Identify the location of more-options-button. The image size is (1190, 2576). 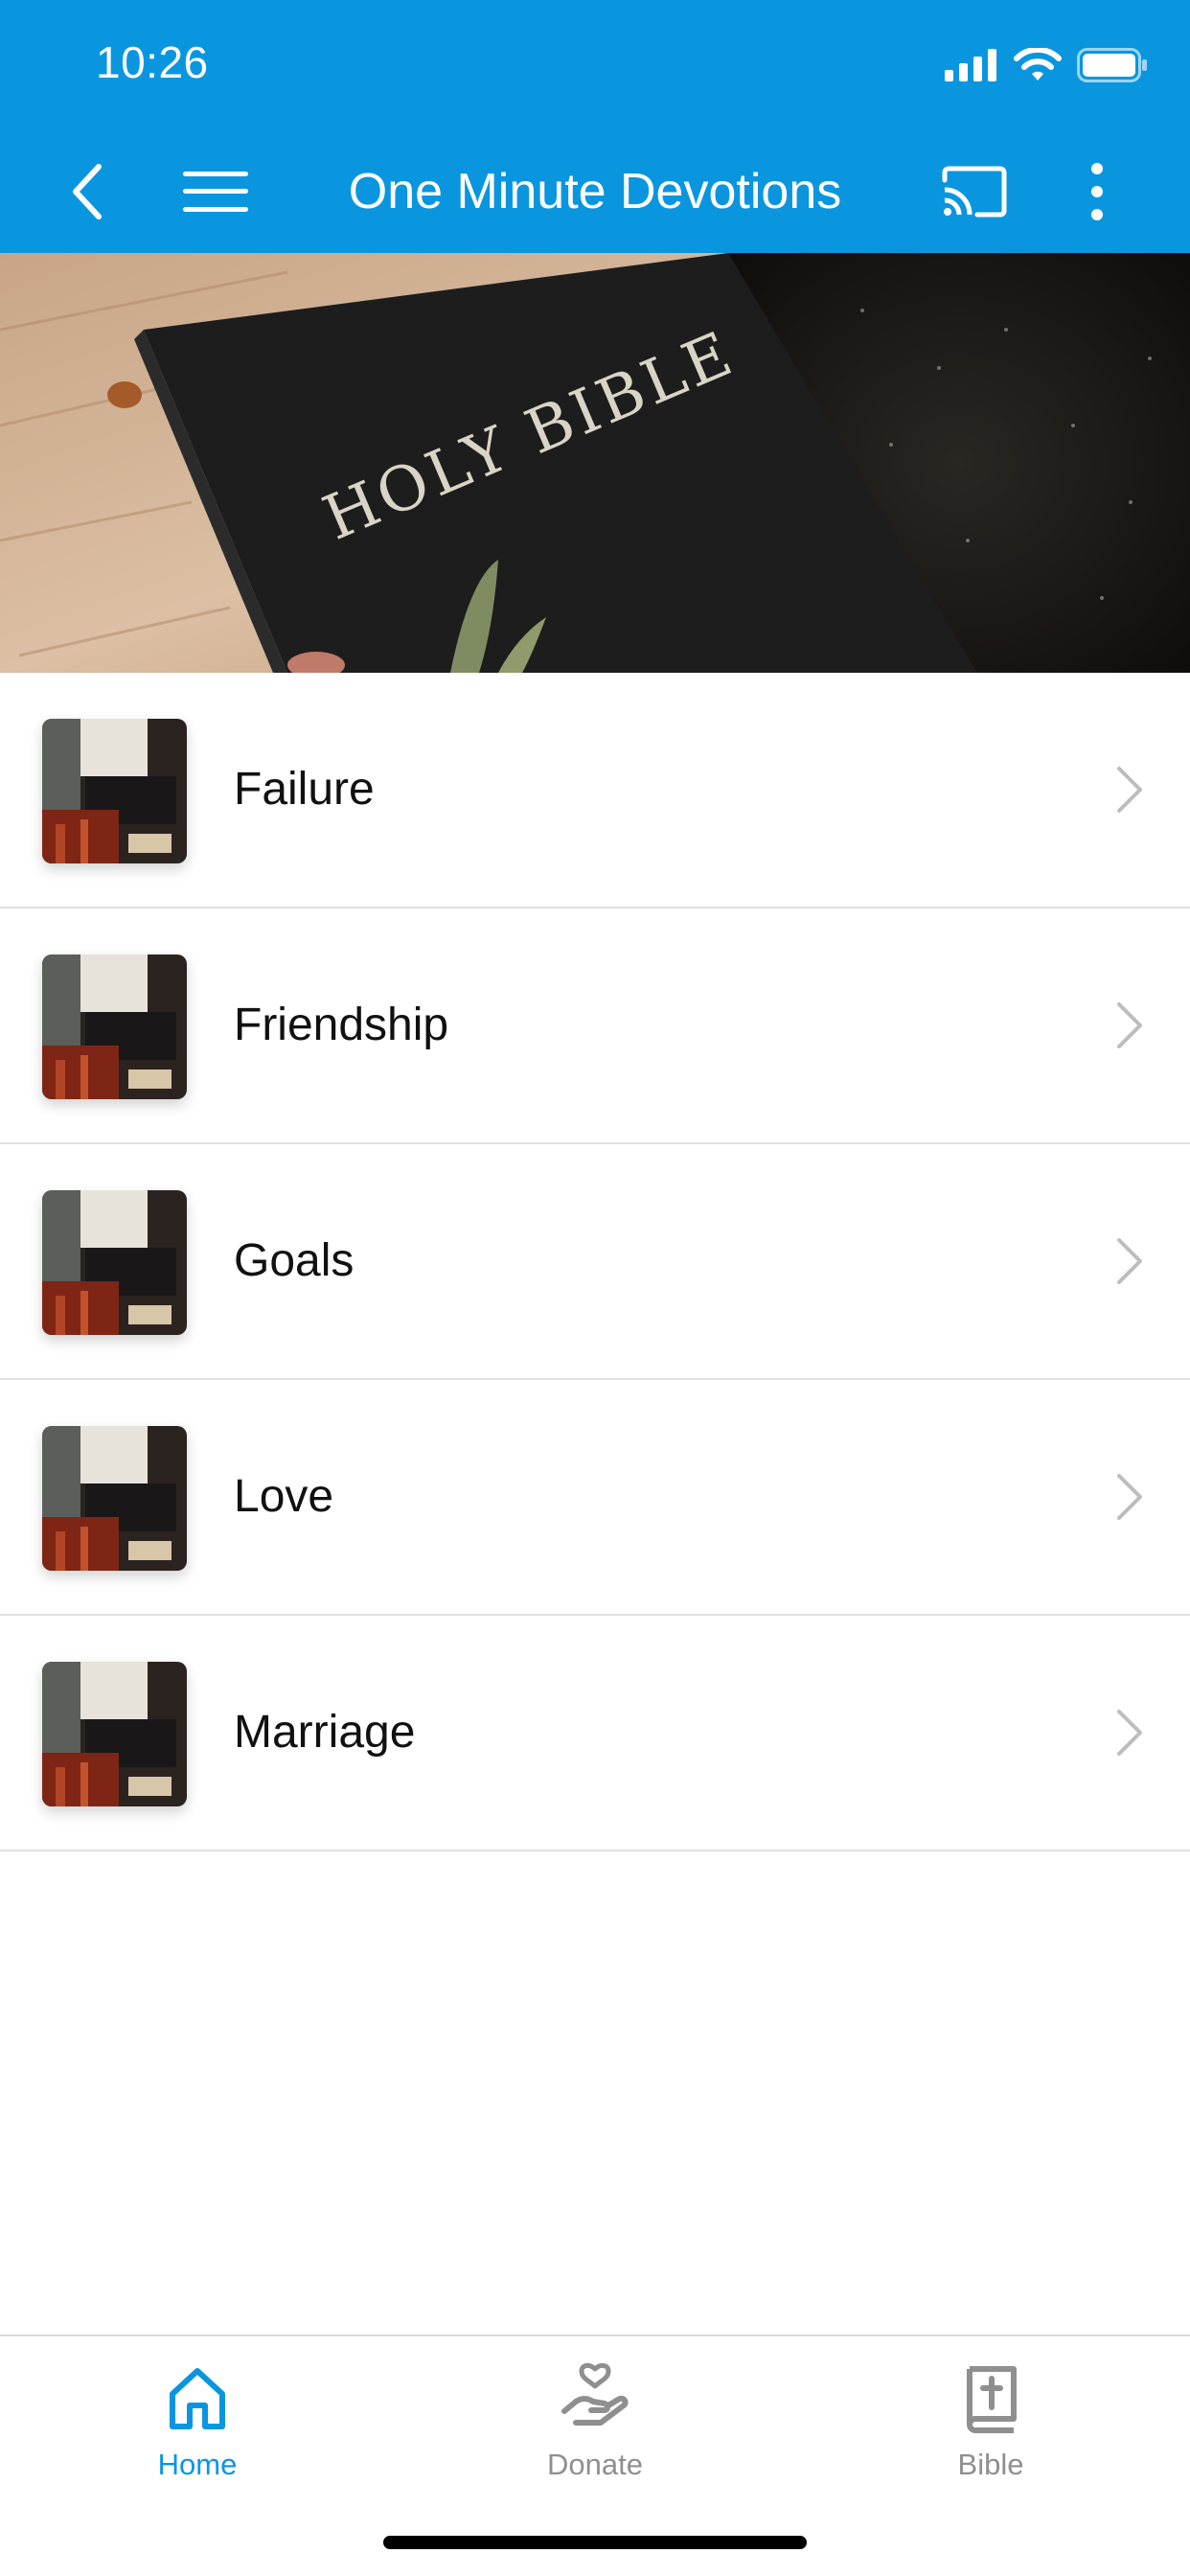
(1098, 192).